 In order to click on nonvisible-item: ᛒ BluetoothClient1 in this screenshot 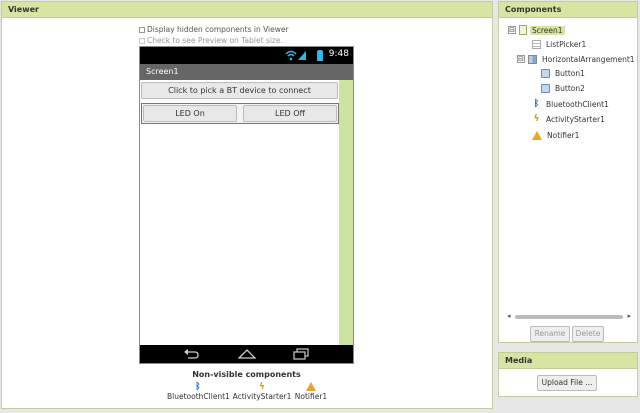, I will do `click(198, 392)`.